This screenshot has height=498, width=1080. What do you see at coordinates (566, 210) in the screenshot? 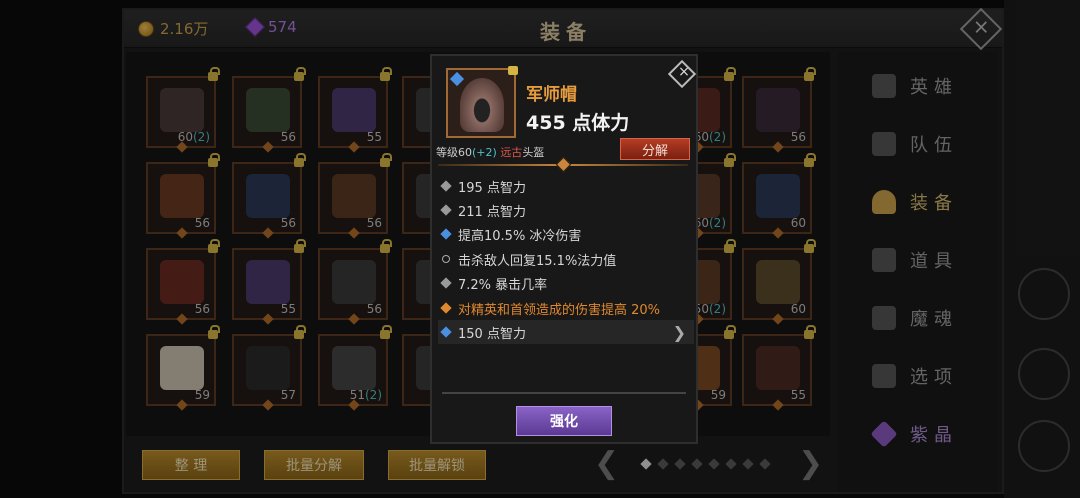
I see `stat-line: 211 点智力` at bounding box center [566, 210].